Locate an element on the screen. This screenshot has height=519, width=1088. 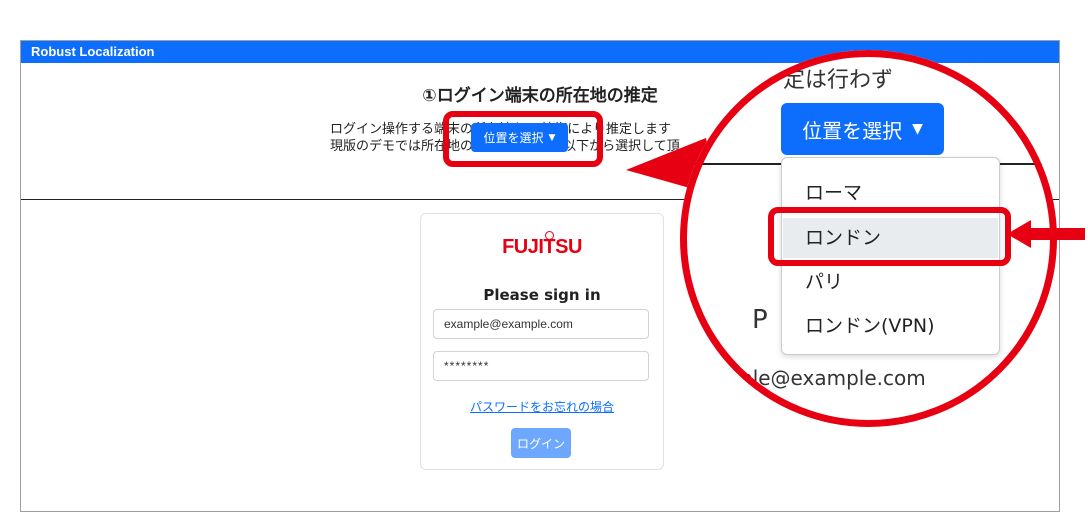
pointer-arrow-icon is located at coordinates (1046, 234).